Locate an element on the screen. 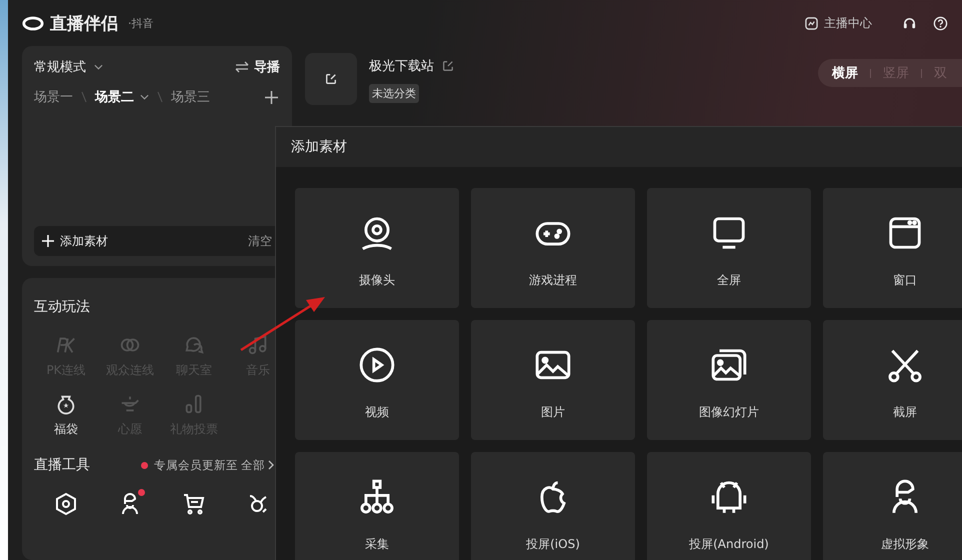  source-title: 极光下载站 is located at coordinates (401, 66).